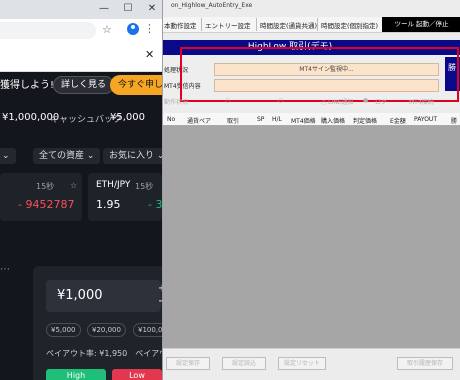 The height and width of the screenshot is (380, 460). I want to click on info-bar-close-icon: ✕, so click(149, 54).